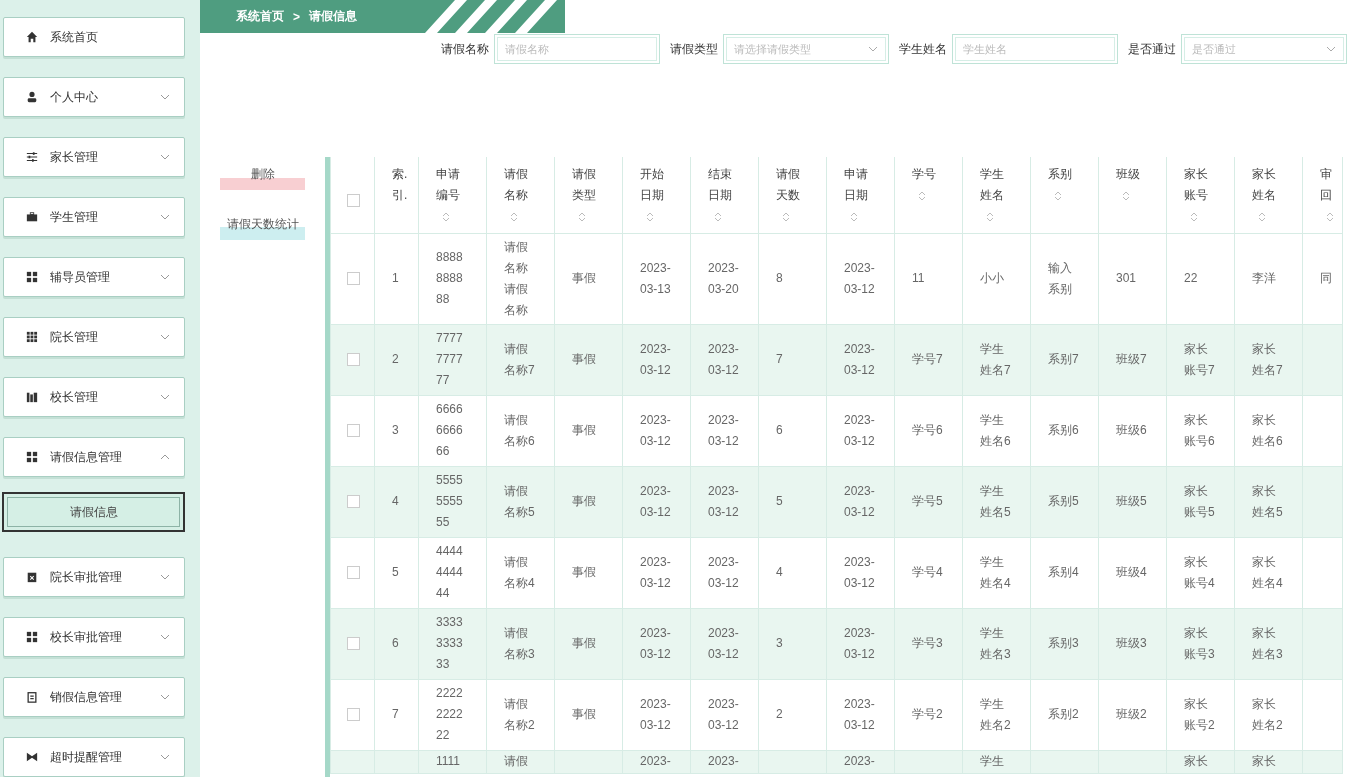  Describe the element at coordinates (996, 501) in the screenshot. I see `table-cell-text: 学生姓名5` at that location.